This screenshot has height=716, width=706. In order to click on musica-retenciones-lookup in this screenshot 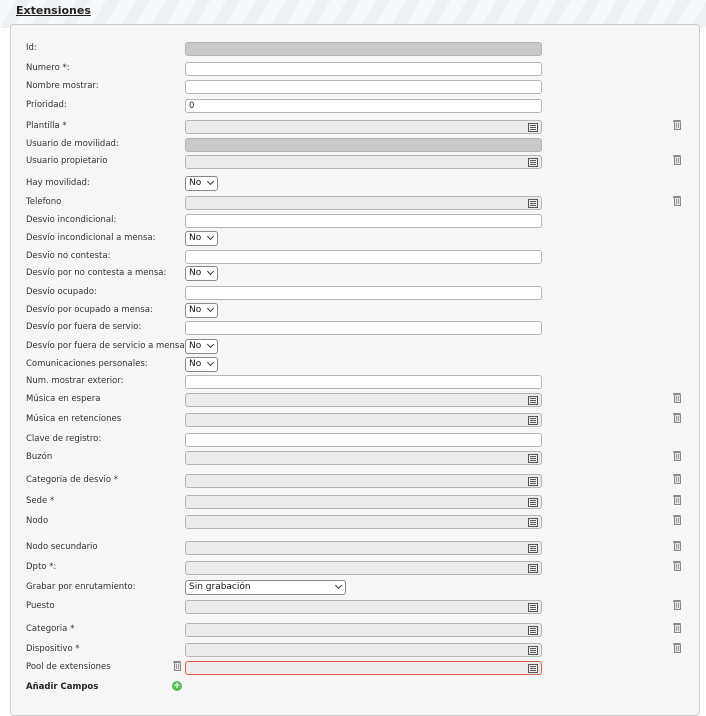, I will do `click(363, 420)`.